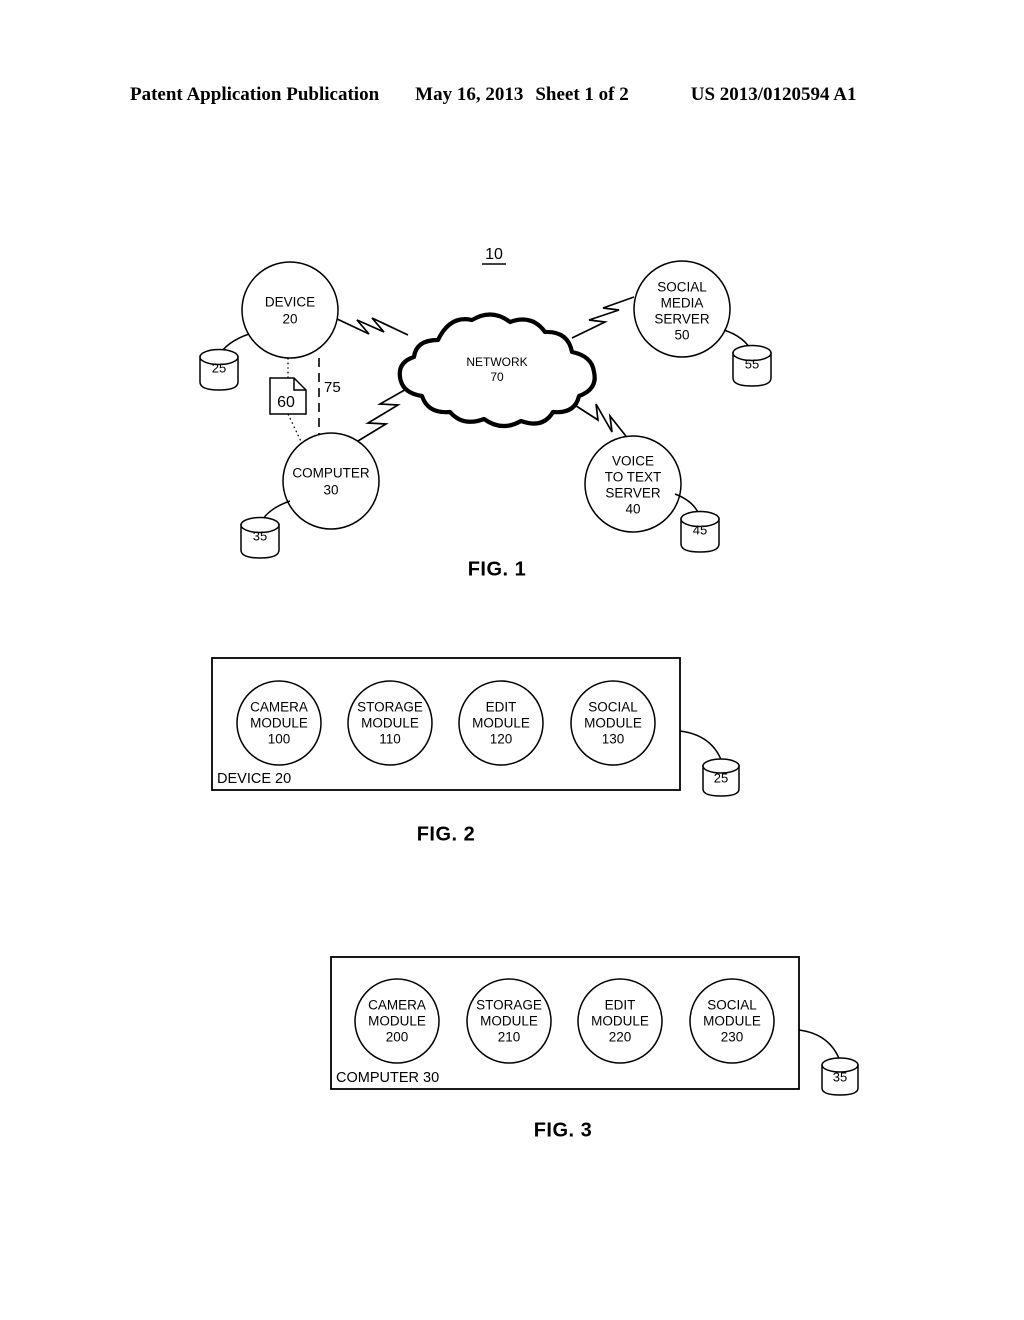 Image resolution: width=1024 pixels, height=1320 pixels. What do you see at coordinates (509, 1005) in the screenshot?
I see `module-storage-2-label-1: STORAGE` at bounding box center [509, 1005].